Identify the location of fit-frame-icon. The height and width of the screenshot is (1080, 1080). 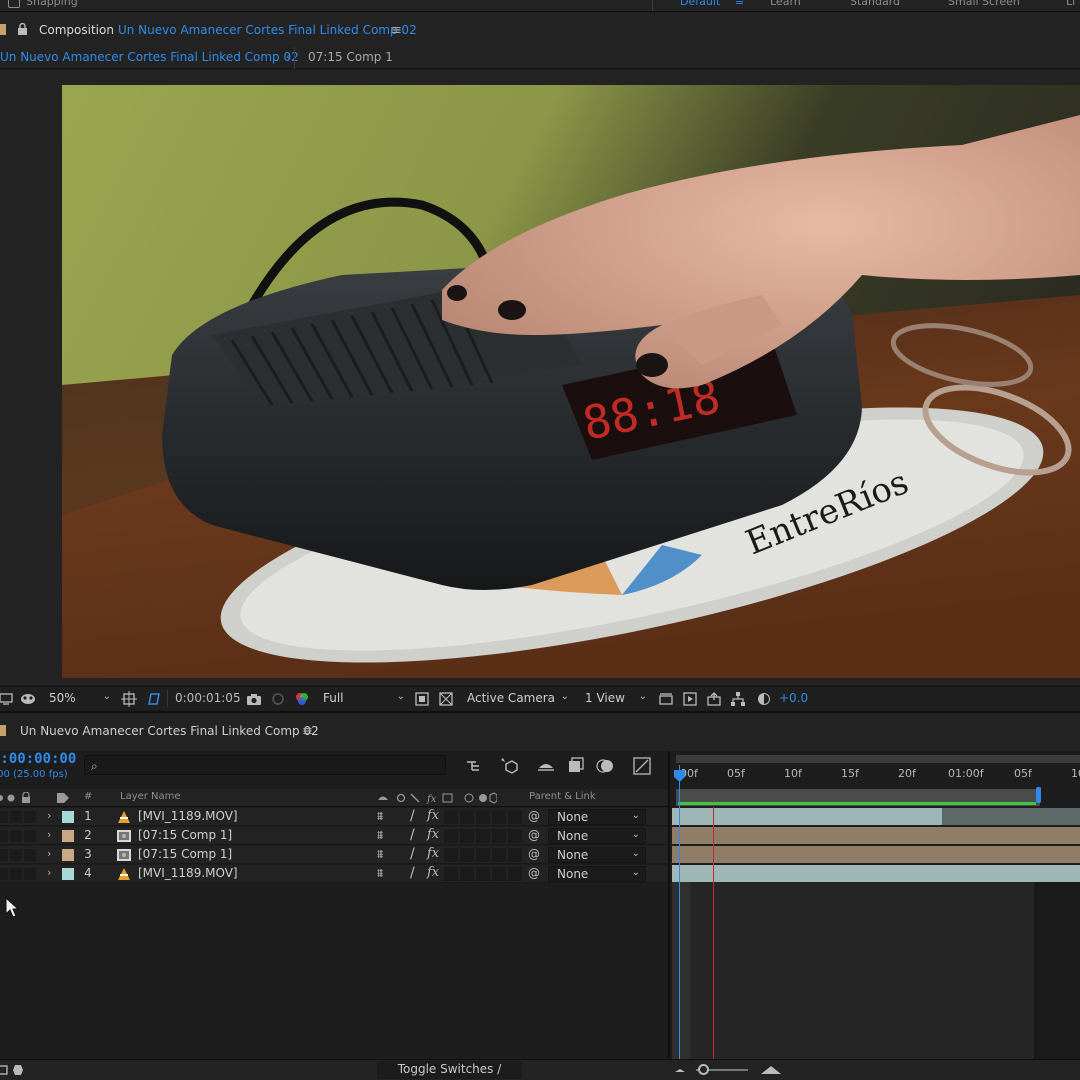
(129, 699).